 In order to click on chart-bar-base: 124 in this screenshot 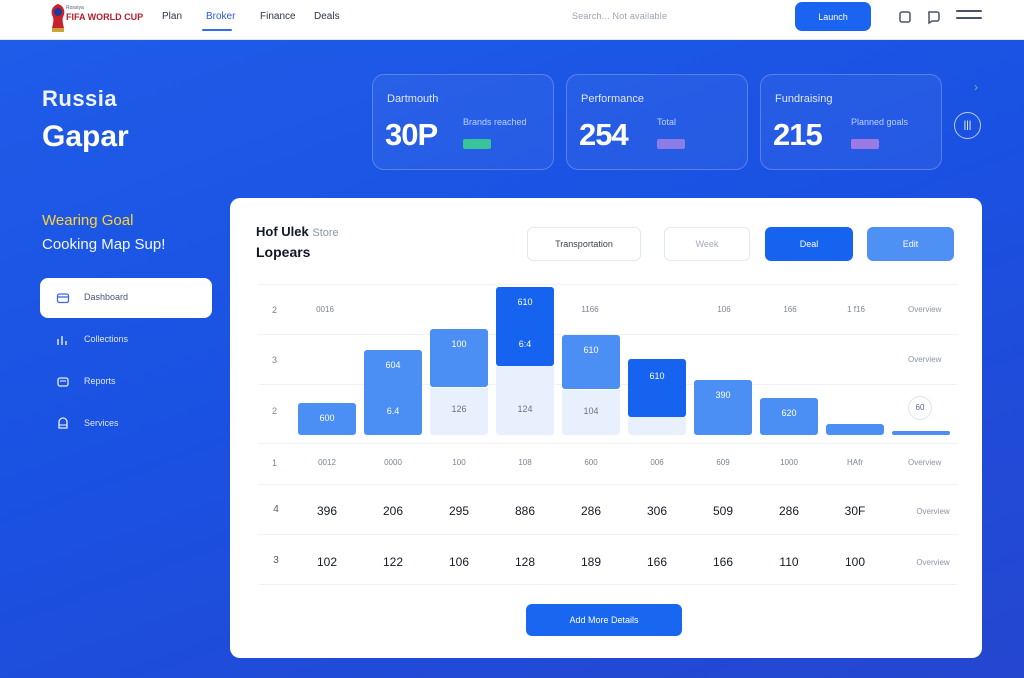, I will do `click(525, 400)`.